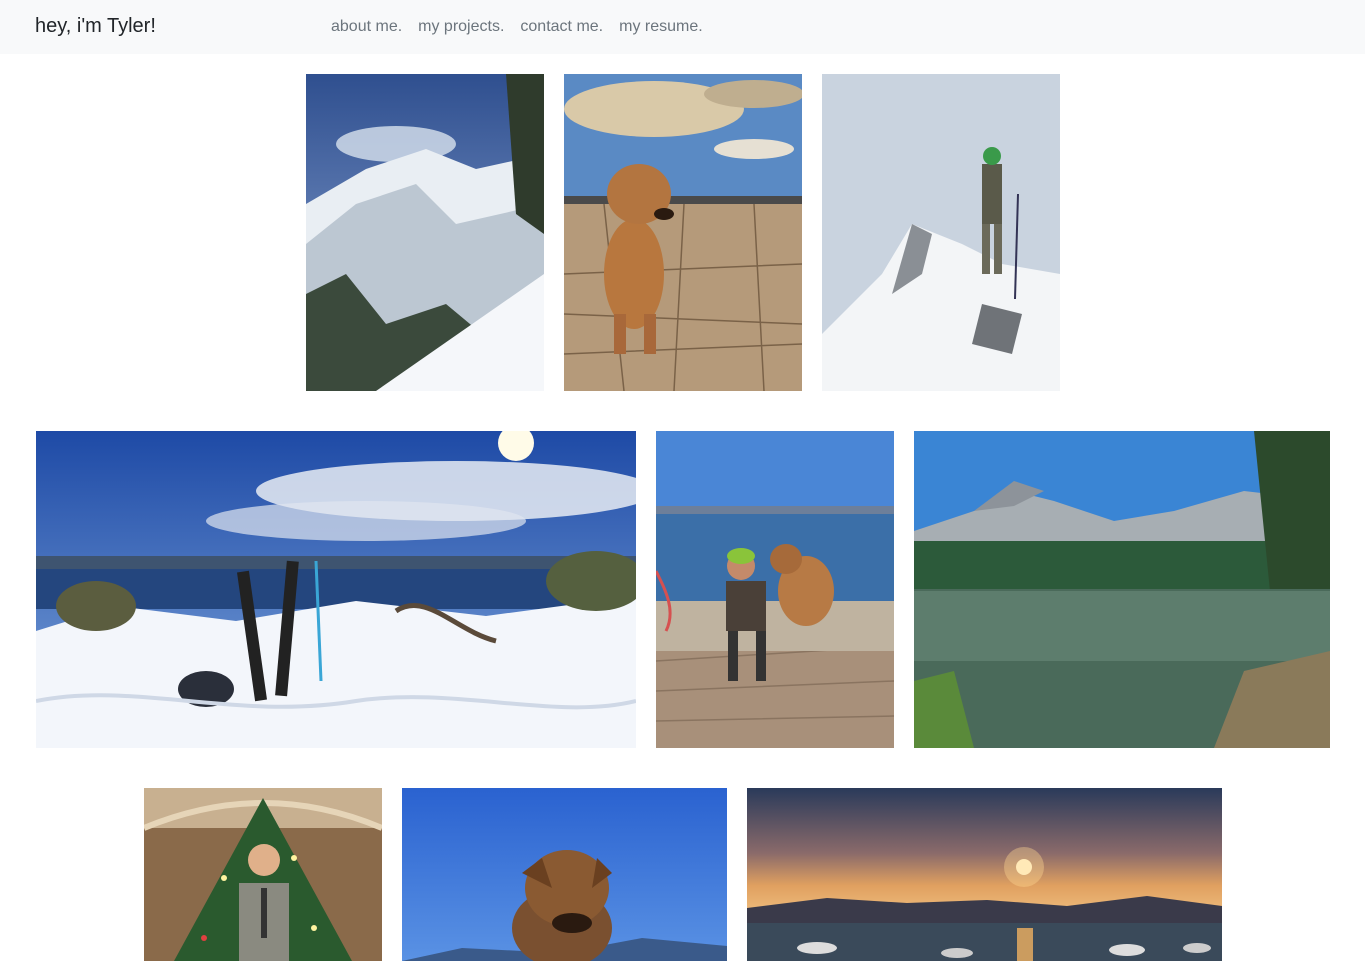 The image size is (1365, 961). Describe the element at coordinates (1122, 589) in the screenshot. I see `photo-alpine-lake` at that location.